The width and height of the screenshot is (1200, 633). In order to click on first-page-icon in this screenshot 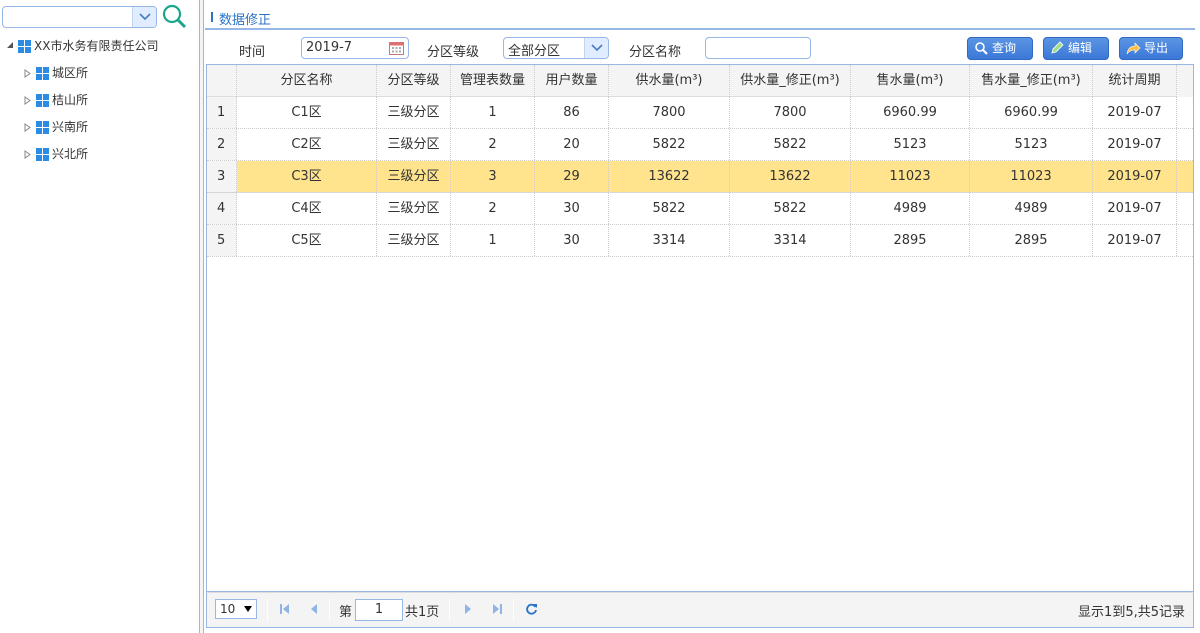, I will do `click(285, 609)`.